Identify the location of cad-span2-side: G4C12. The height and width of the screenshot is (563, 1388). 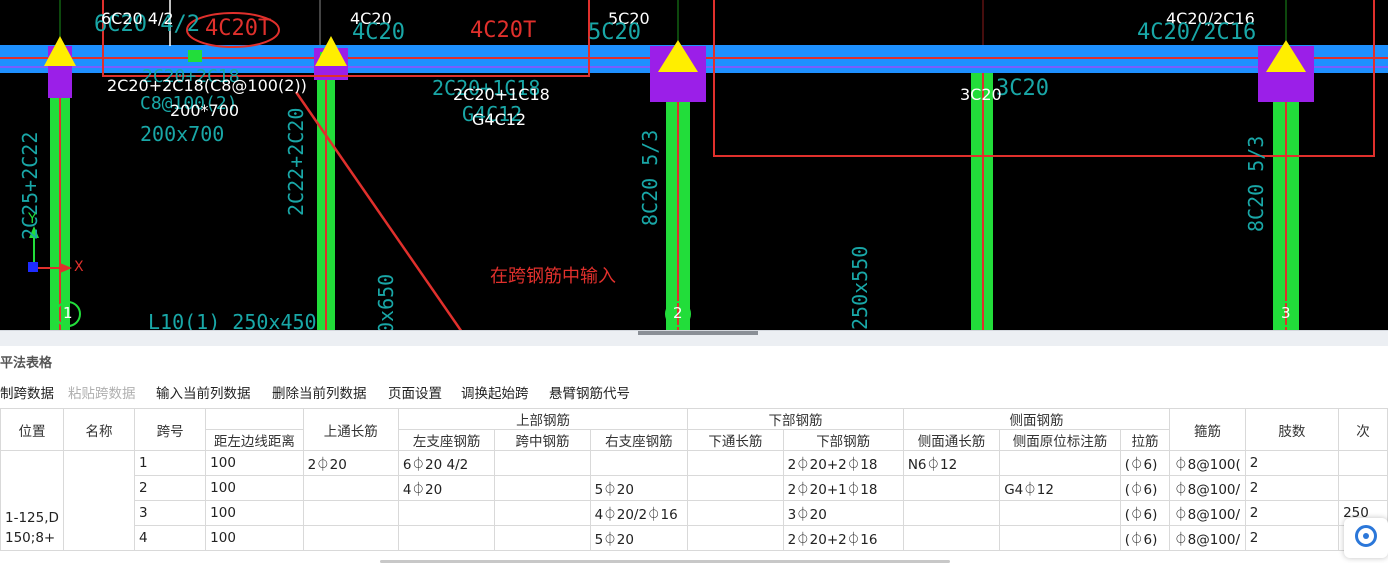
(499, 119).